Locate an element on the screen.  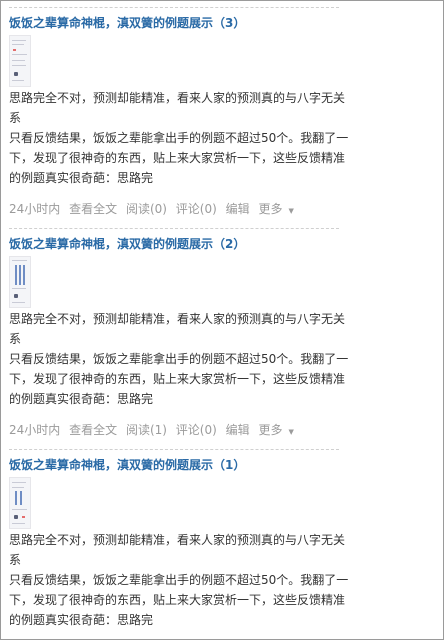
post-item: 饭饭之辈算命神棍，滇双簧的例题展示（1） is located at coordinates (175, 465).